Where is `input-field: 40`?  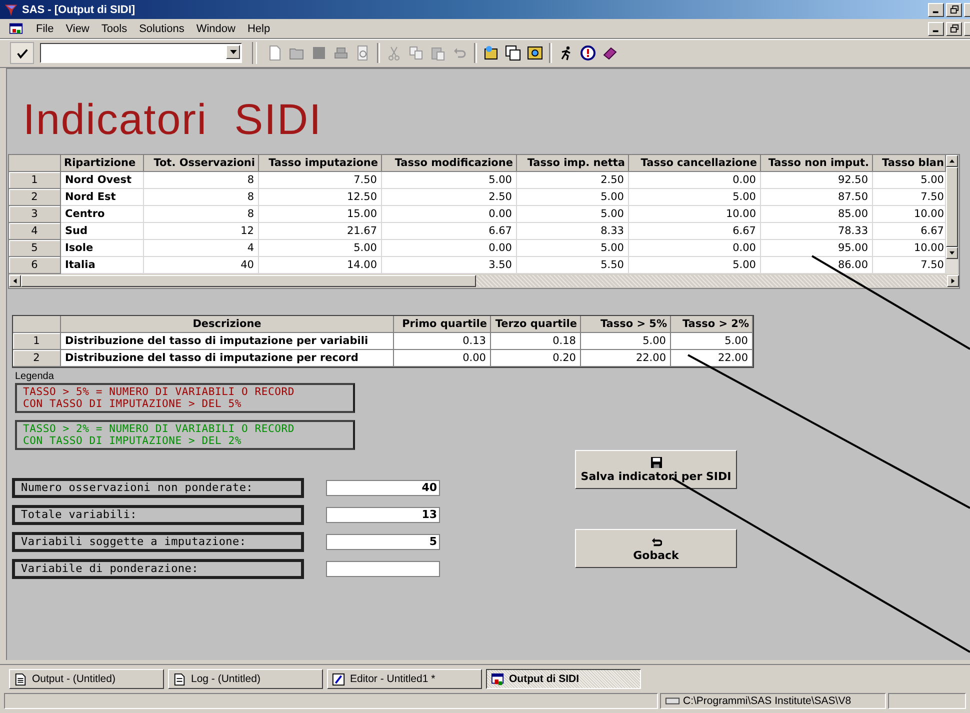
input-field: 40 is located at coordinates (383, 488).